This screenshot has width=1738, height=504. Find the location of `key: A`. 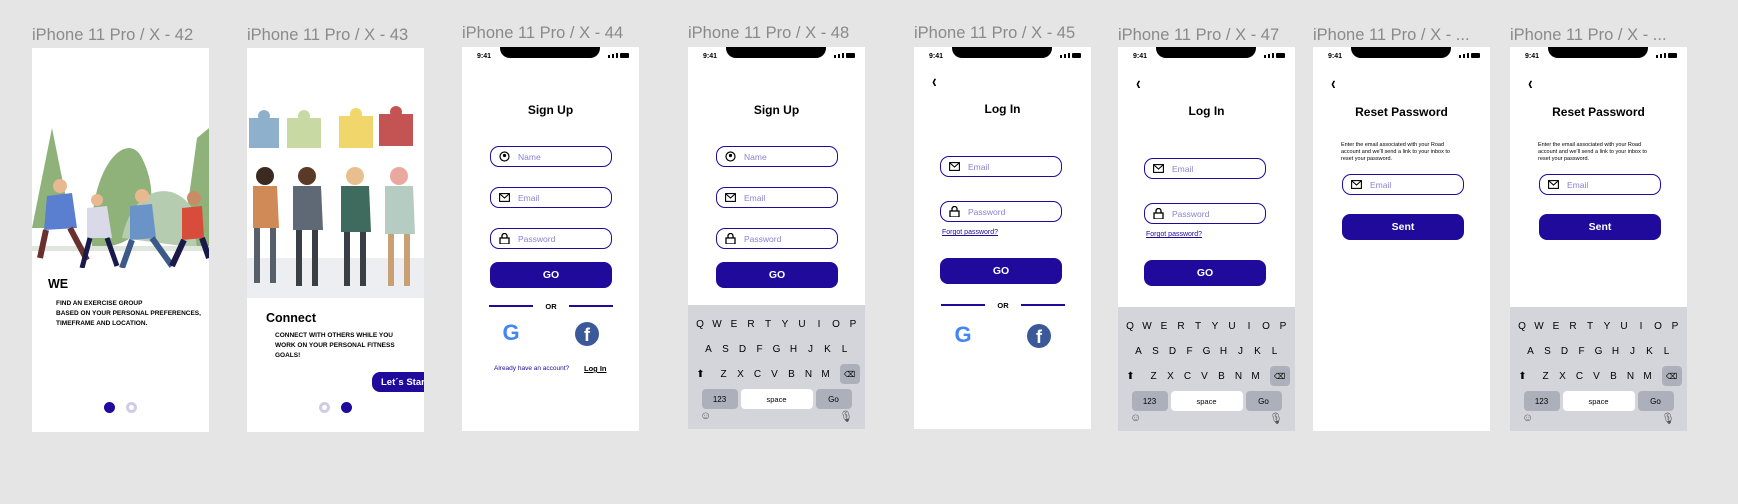

key: A is located at coordinates (1531, 351).